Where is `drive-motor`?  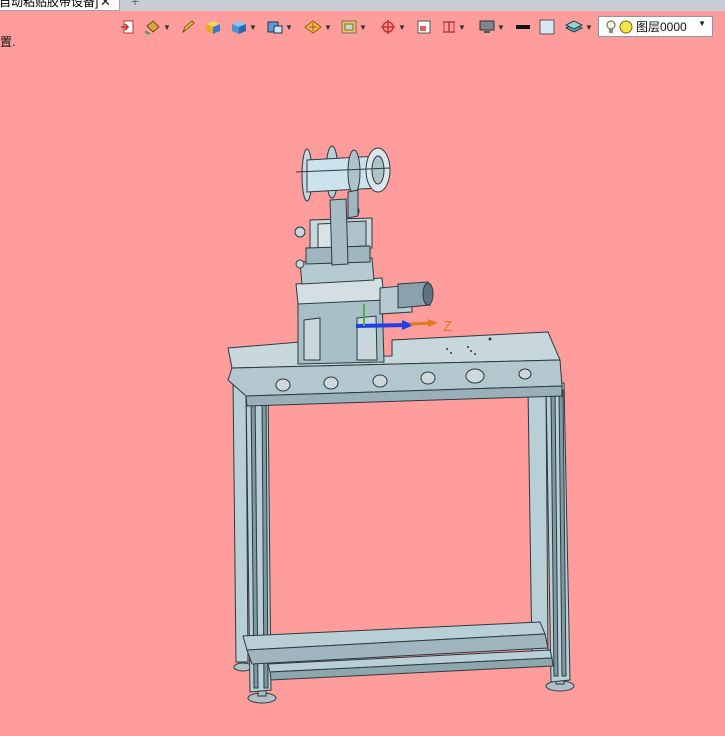
drive-motor is located at coordinates (406, 298).